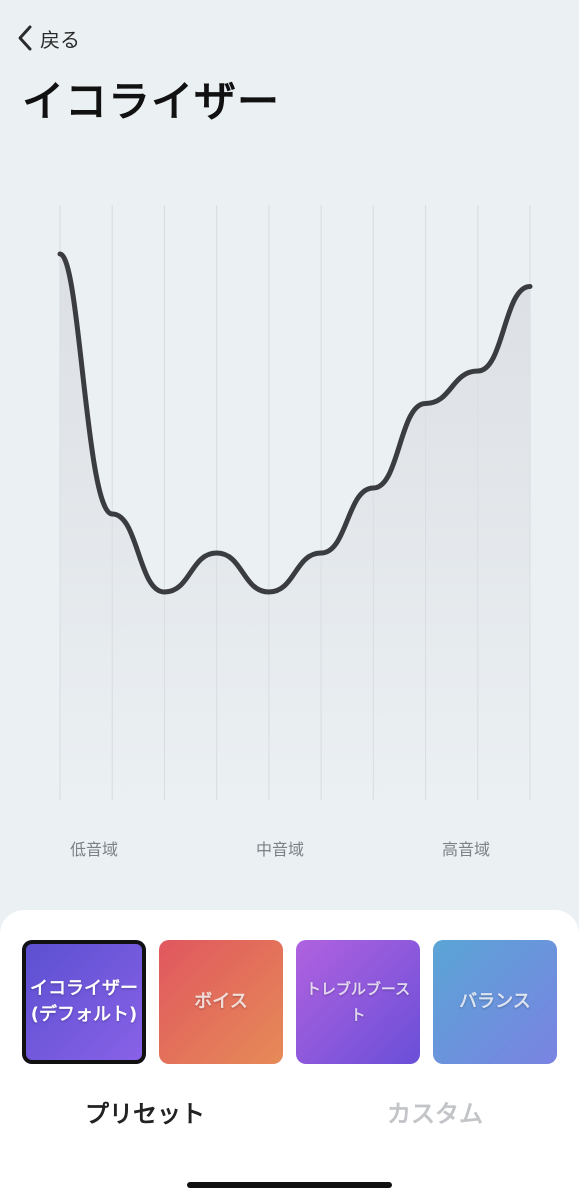 This screenshot has width=579, height=1200. What do you see at coordinates (435, 1111) in the screenshot?
I see `tab-custom: カスタム` at bounding box center [435, 1111].